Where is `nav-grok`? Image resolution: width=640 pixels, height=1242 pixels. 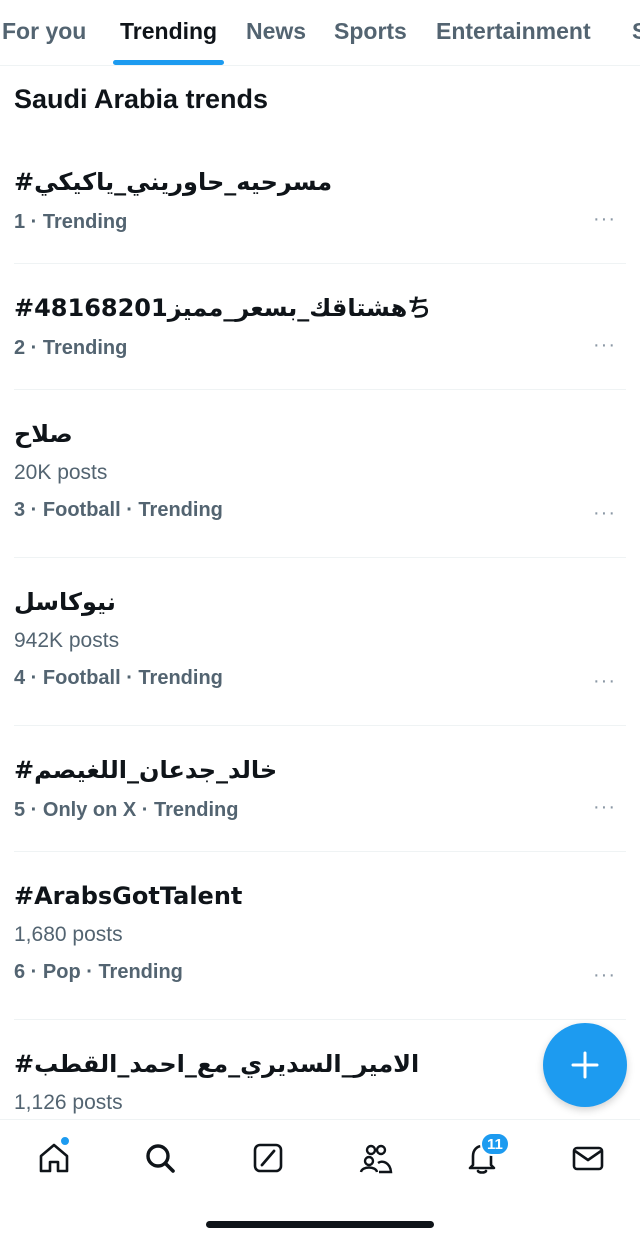 nav-grok is located at coordinates (268, 1158).